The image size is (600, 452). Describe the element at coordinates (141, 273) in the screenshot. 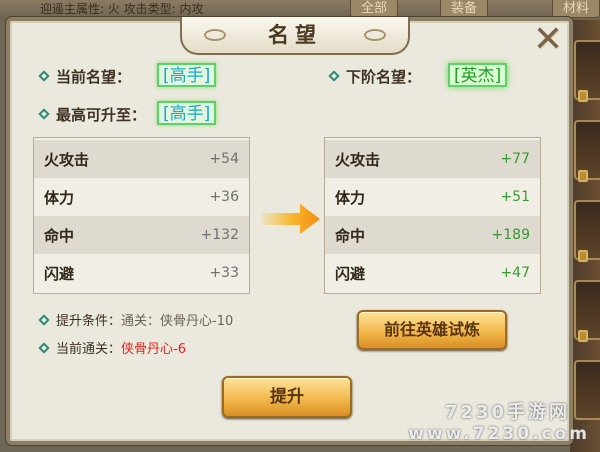

I see `stat-row: 闪避 +33` at that location.